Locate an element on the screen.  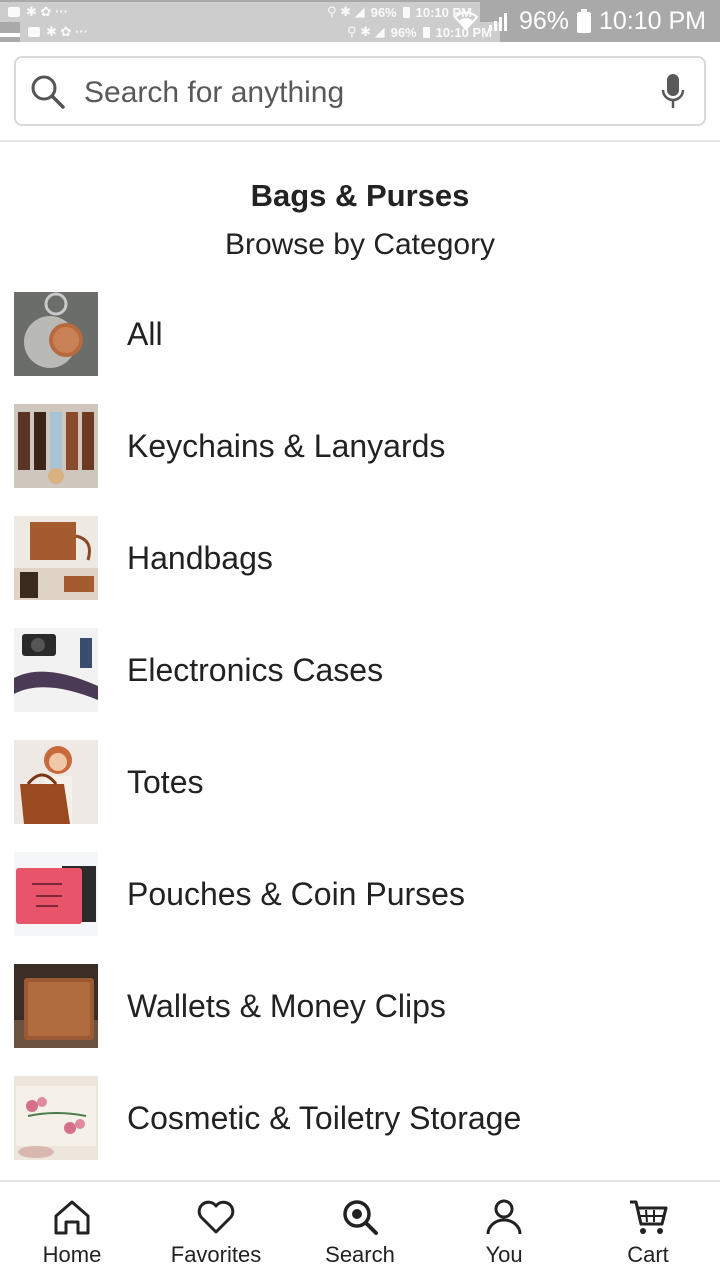
status-indicators: 96% 10:10 PM is located at coordinates (579, 21).